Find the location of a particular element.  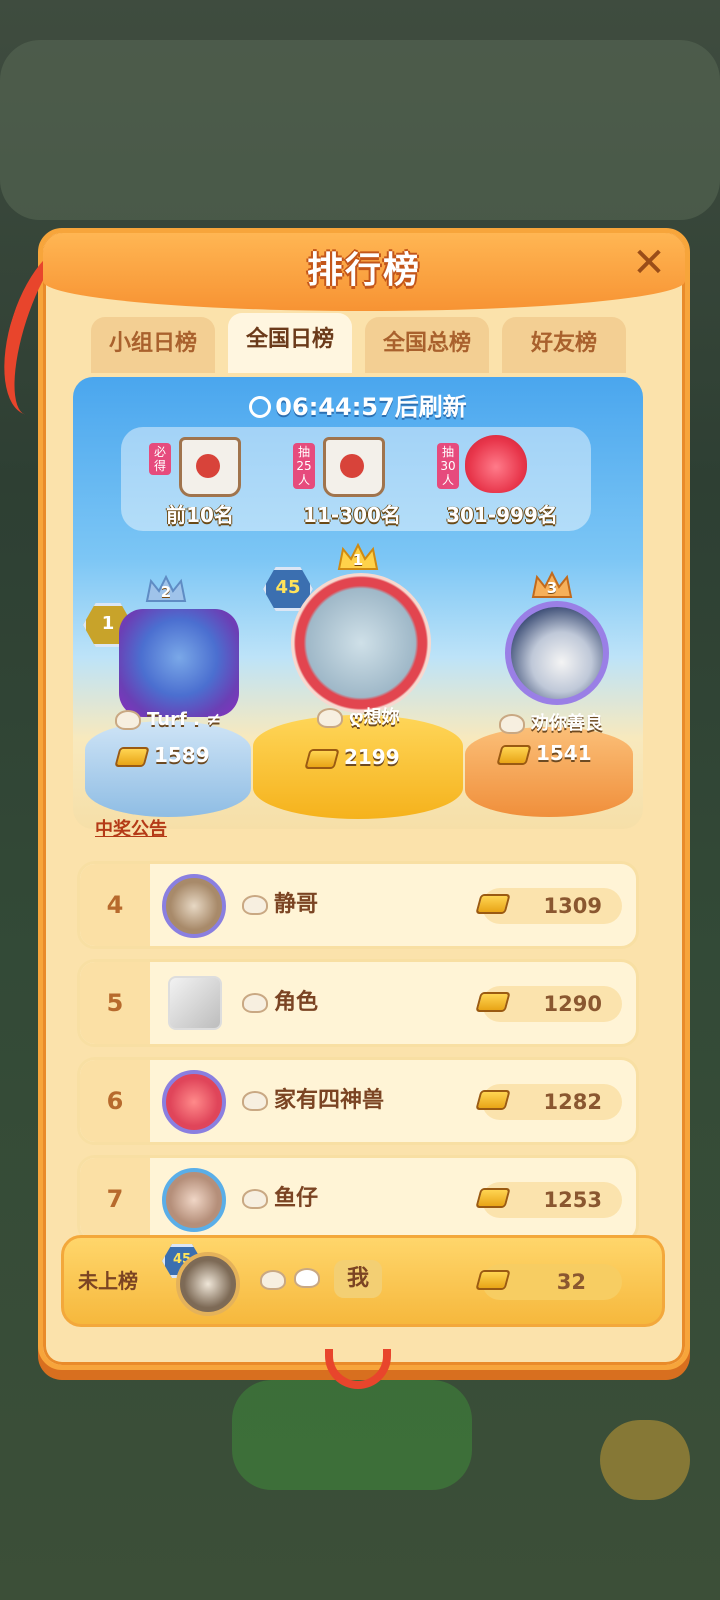

list-item: 6 家有四神兽 1282 is located at coordinates (358, 1101).